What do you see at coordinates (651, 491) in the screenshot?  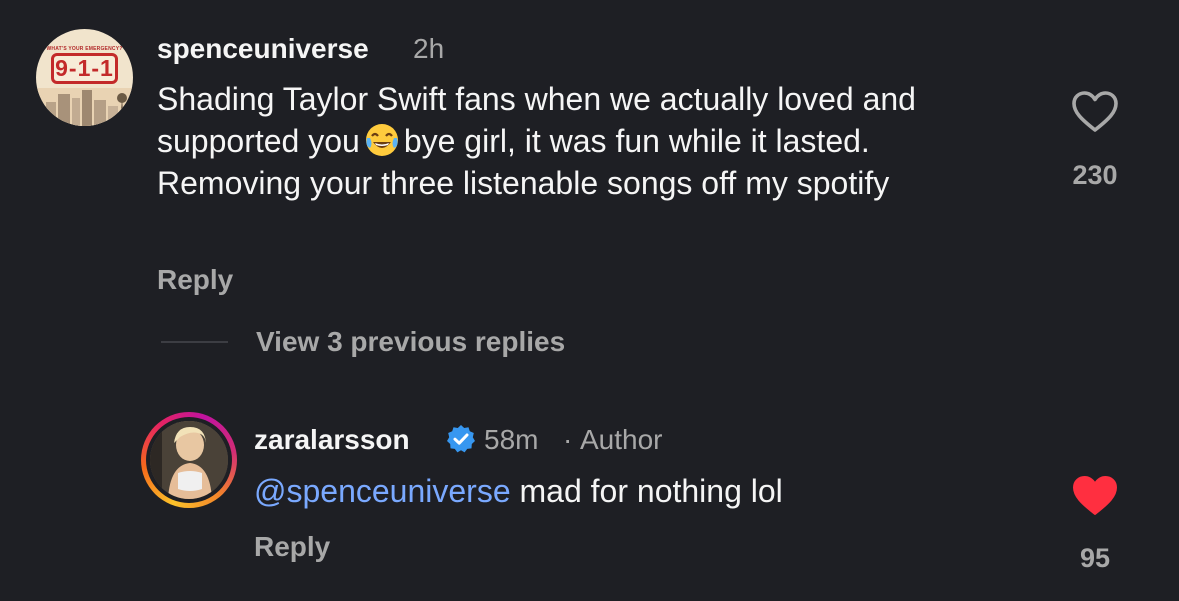 I see `reply-message: mad for nothing lol` at bounding box center [651, 491].